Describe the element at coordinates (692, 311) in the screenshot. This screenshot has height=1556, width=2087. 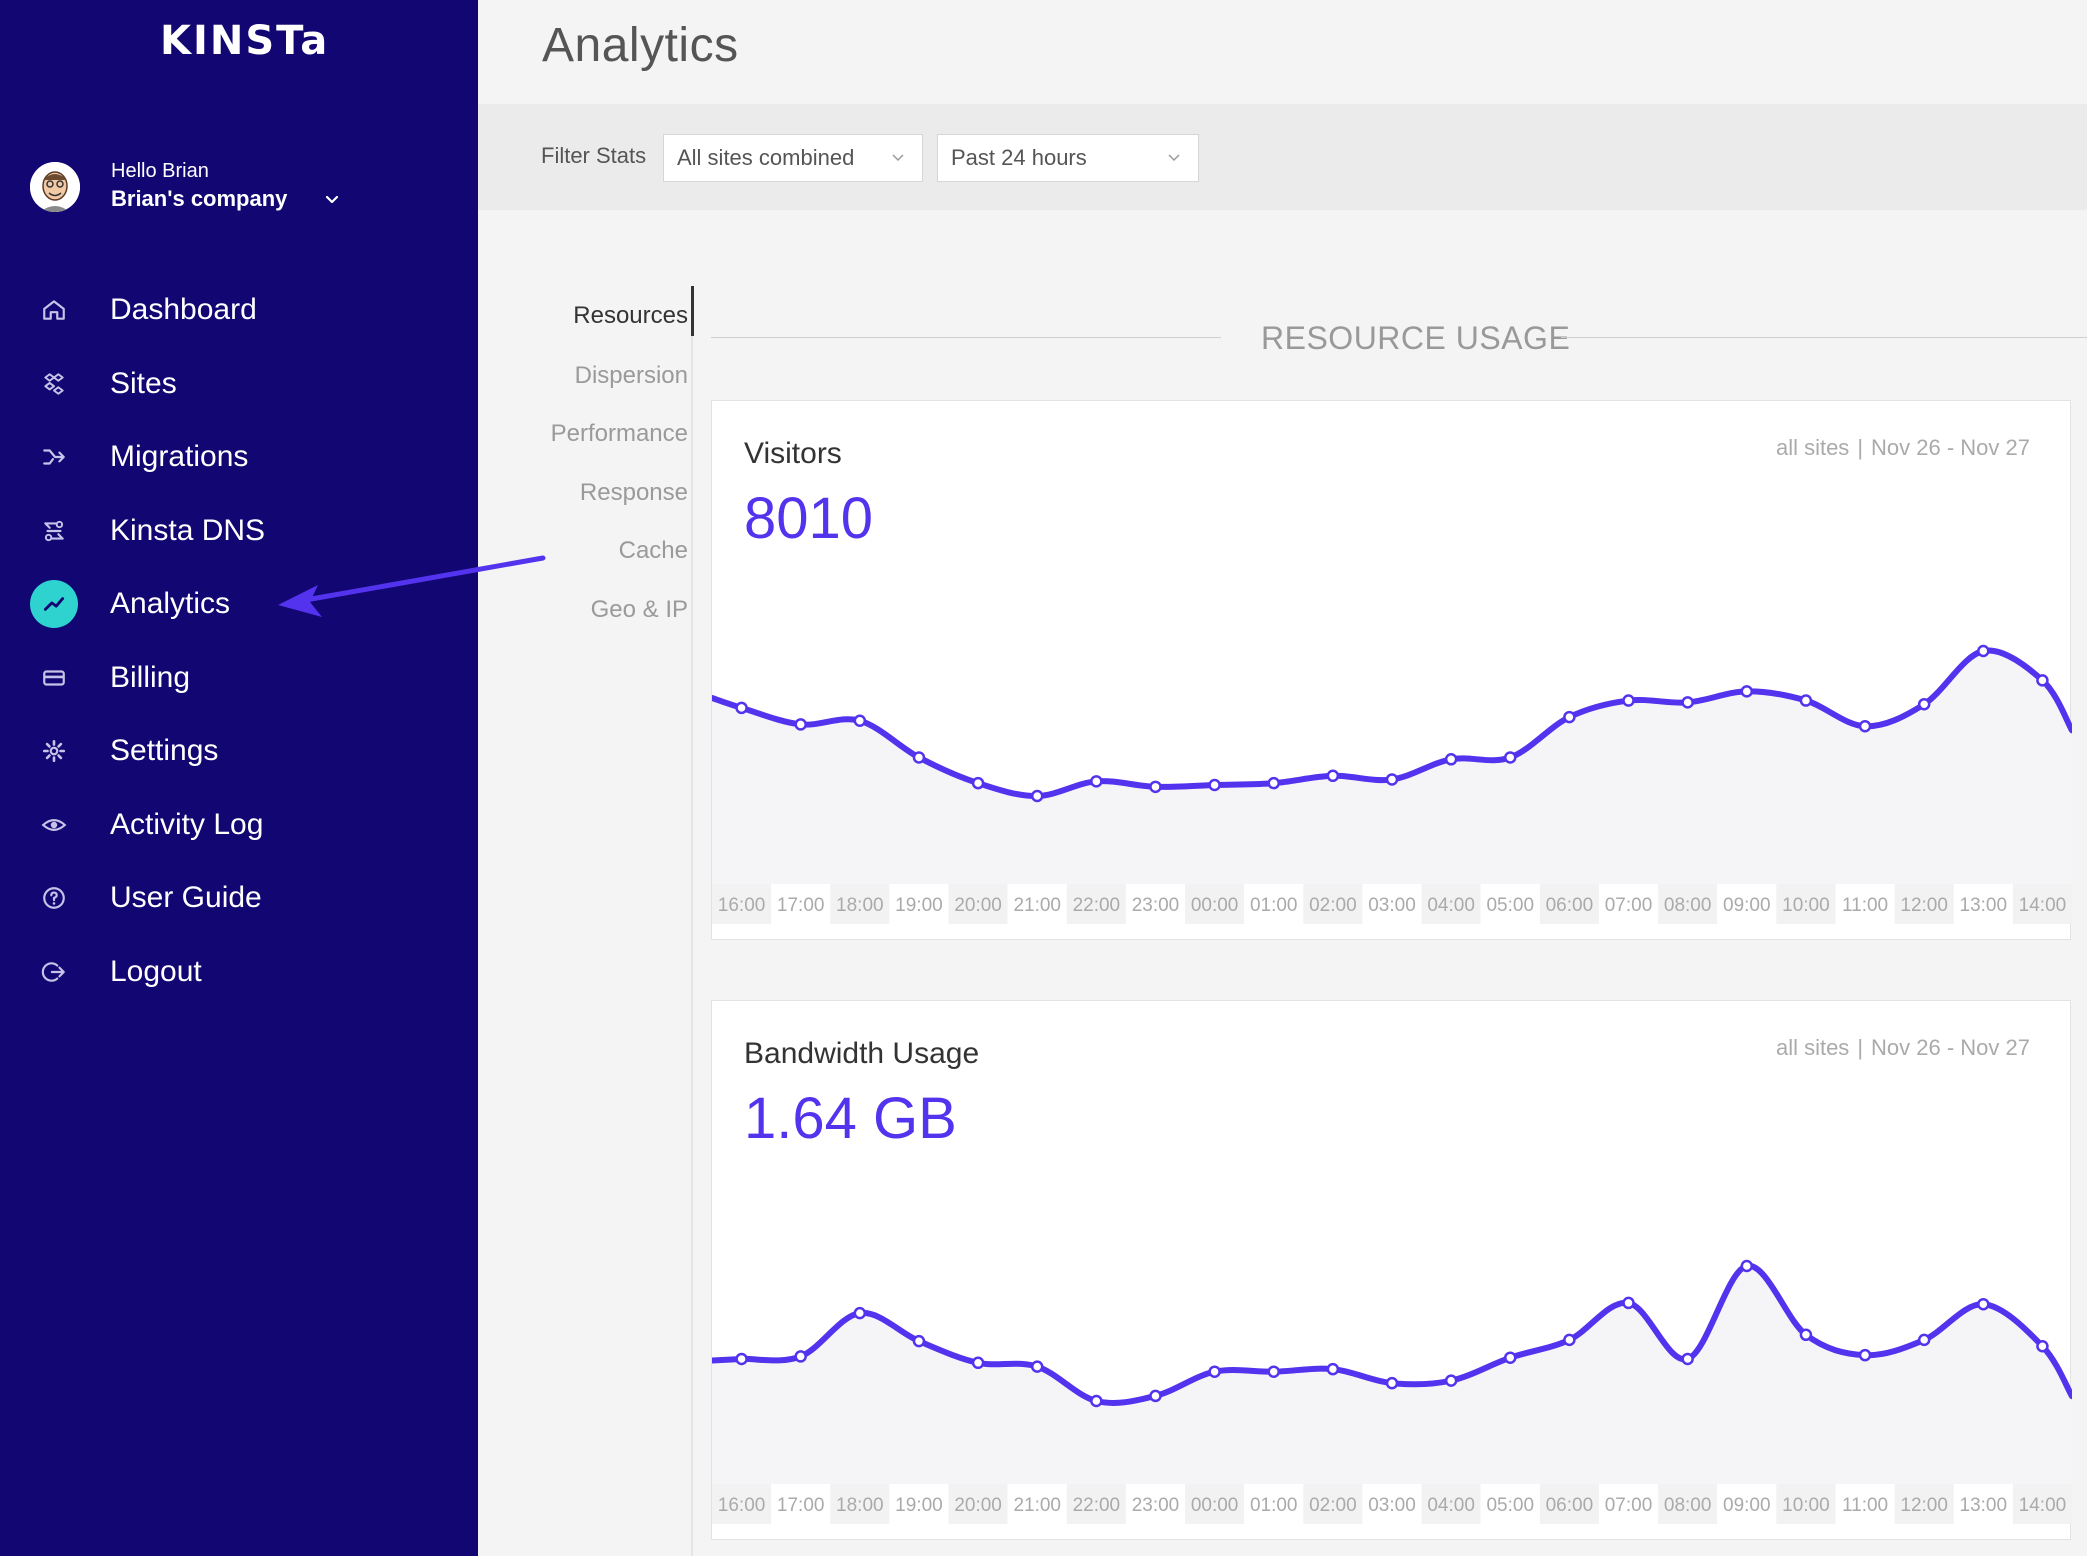
I see `subnav-active-indicator` at that location.